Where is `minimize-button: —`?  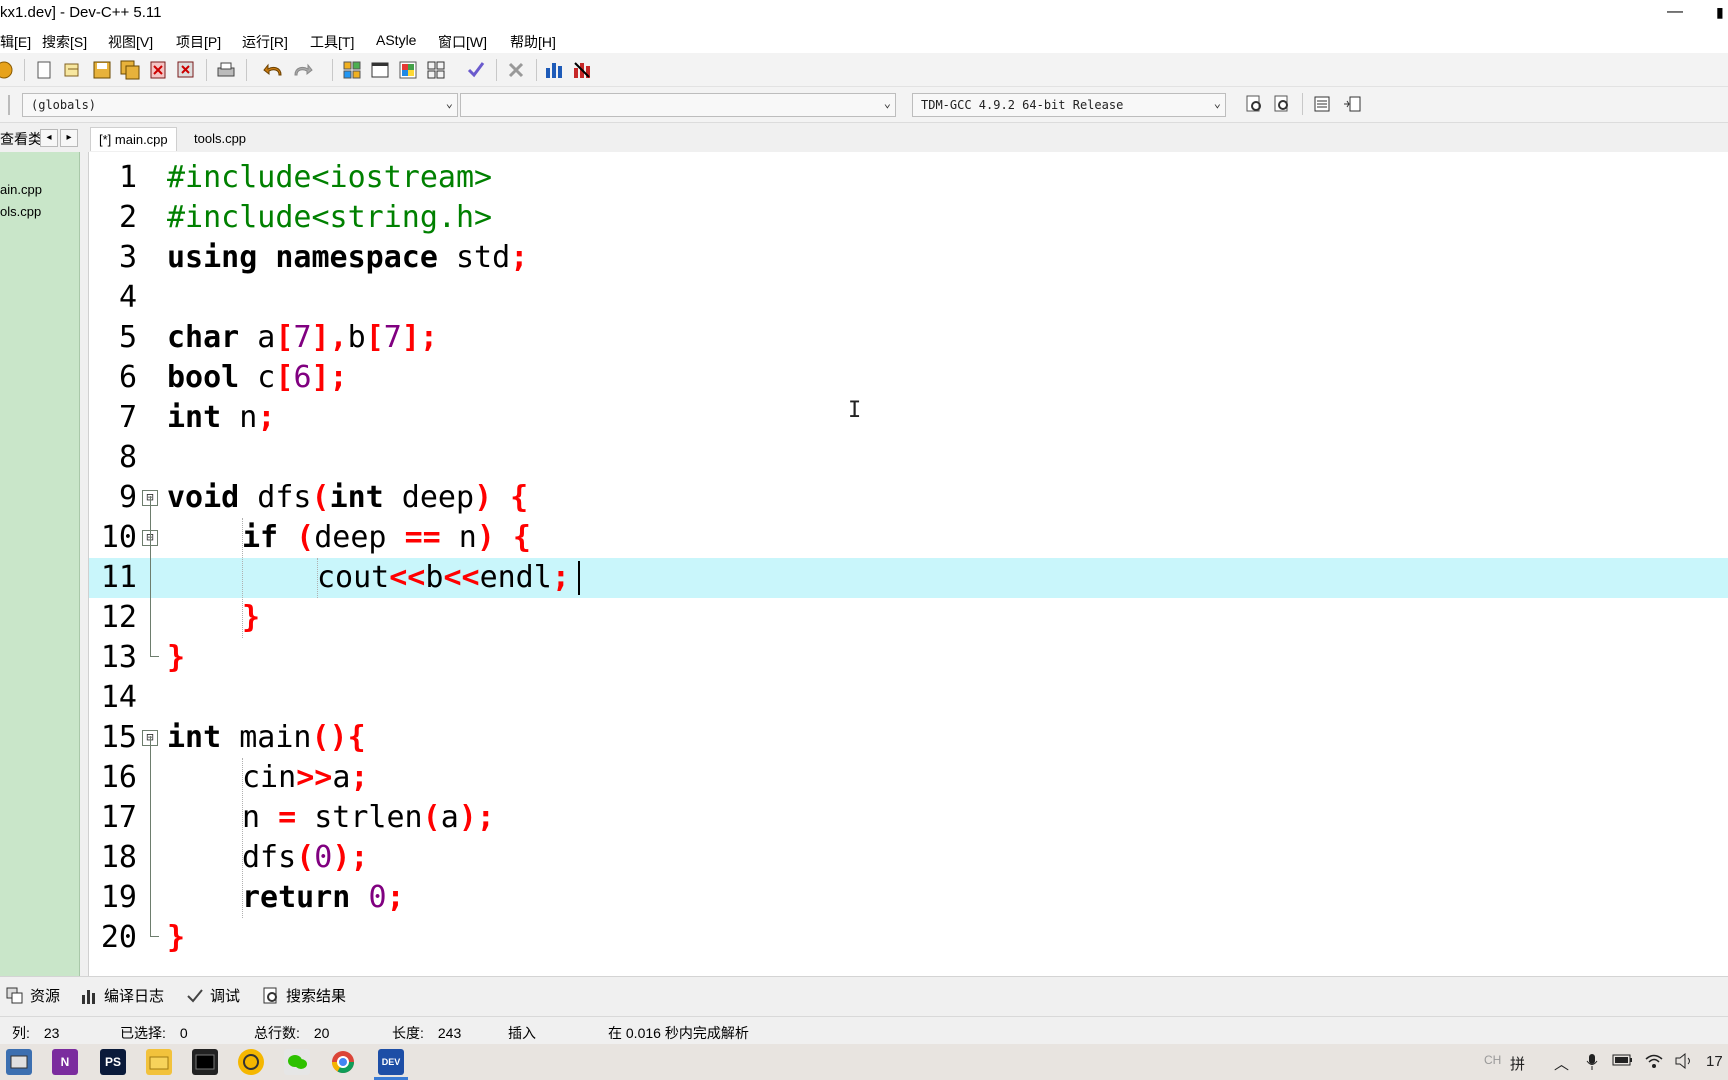
minimize-button: — is located at coordinates (1675, 14).